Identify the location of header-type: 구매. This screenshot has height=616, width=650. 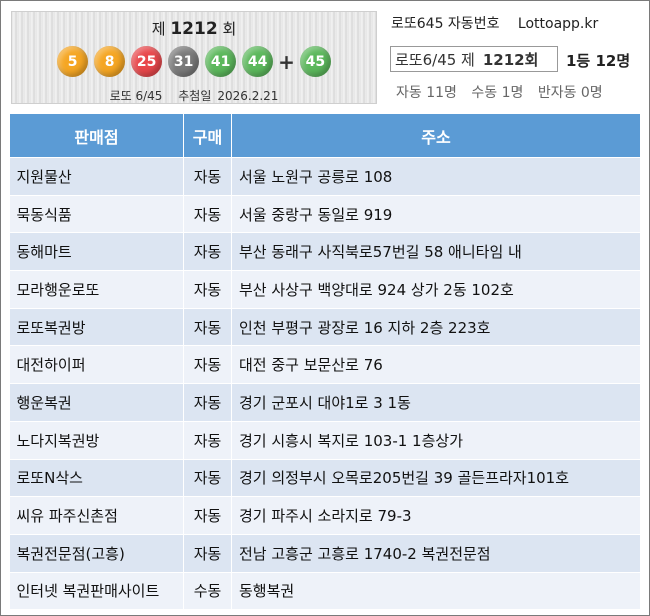
(207, 135).